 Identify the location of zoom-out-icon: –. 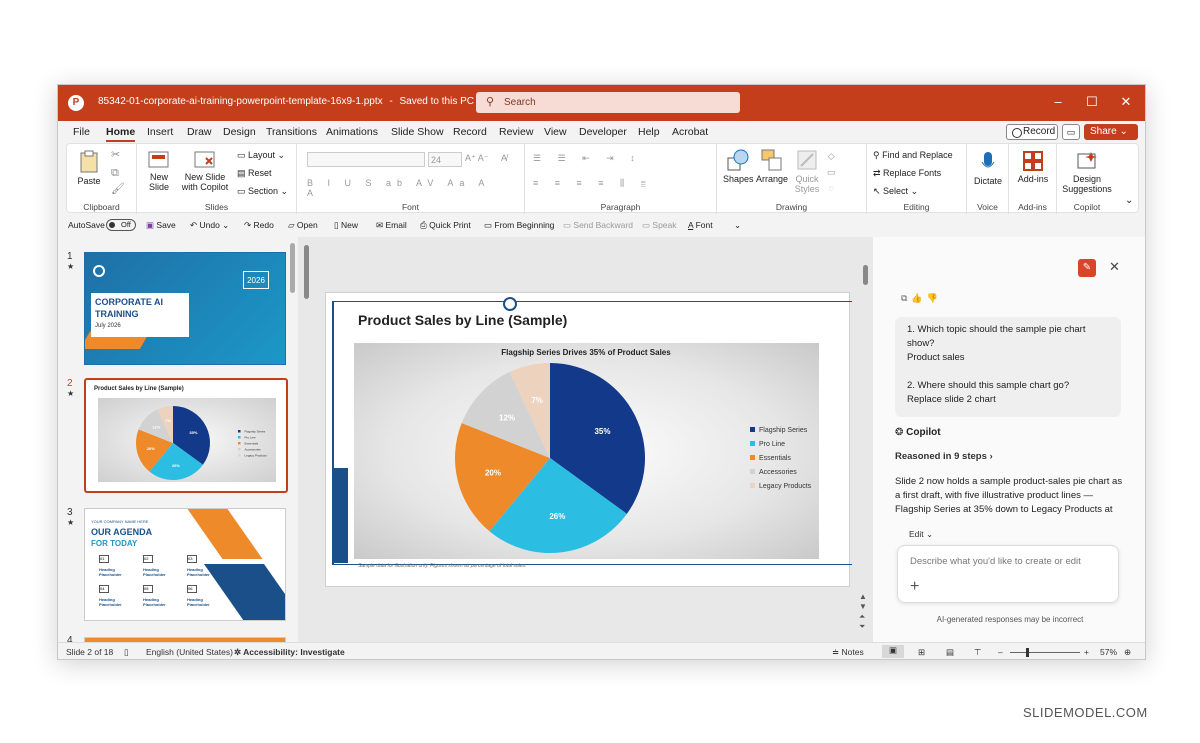
(1000, 652).